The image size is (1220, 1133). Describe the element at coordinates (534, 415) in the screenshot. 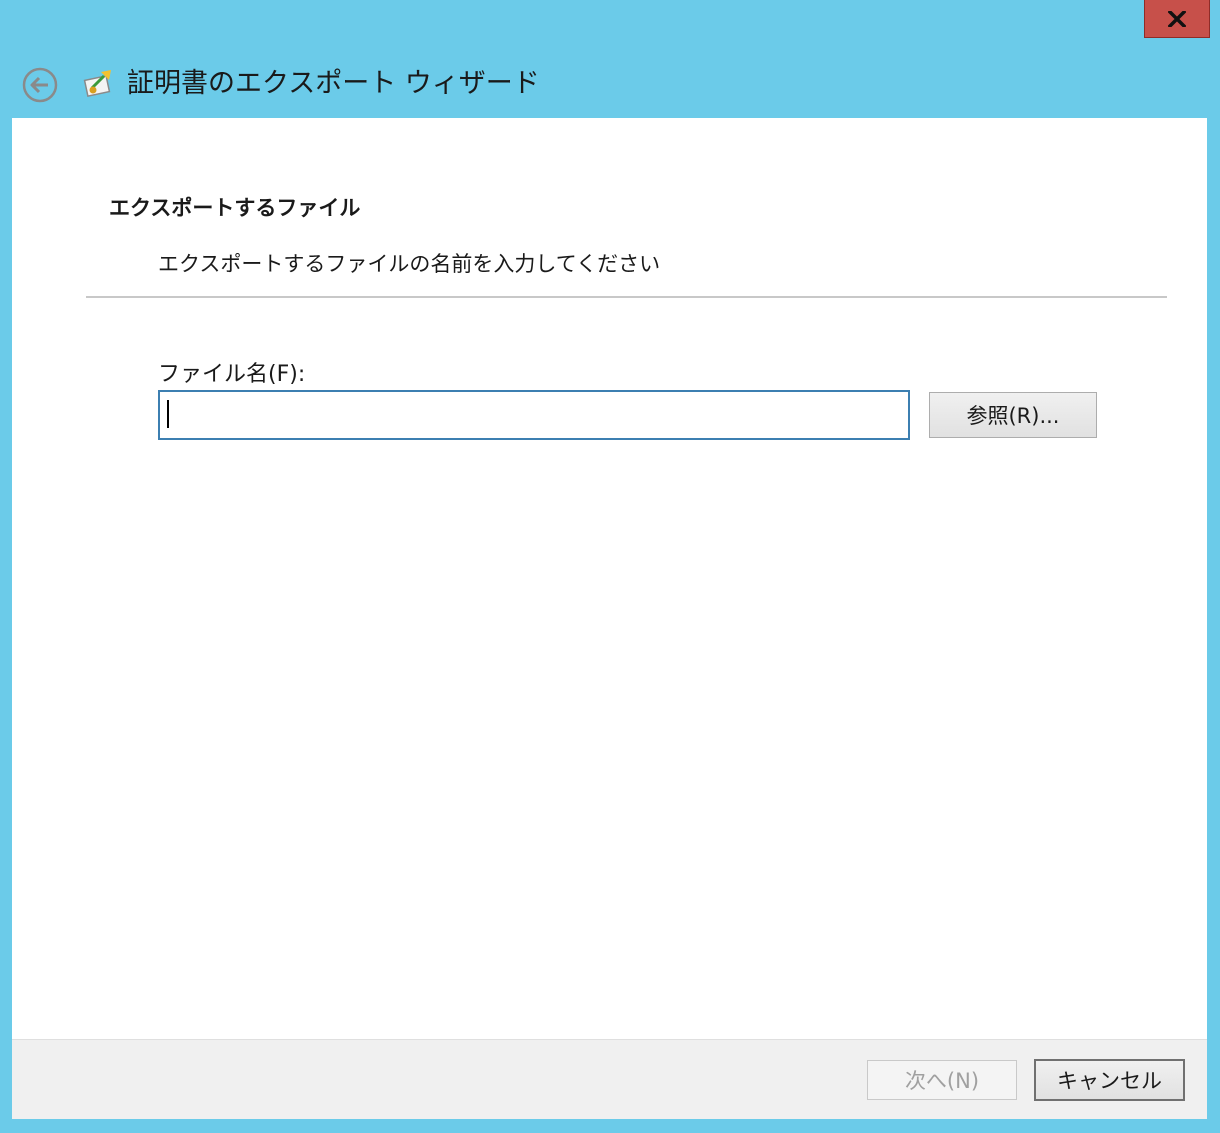

I see `filename-input` at that location.